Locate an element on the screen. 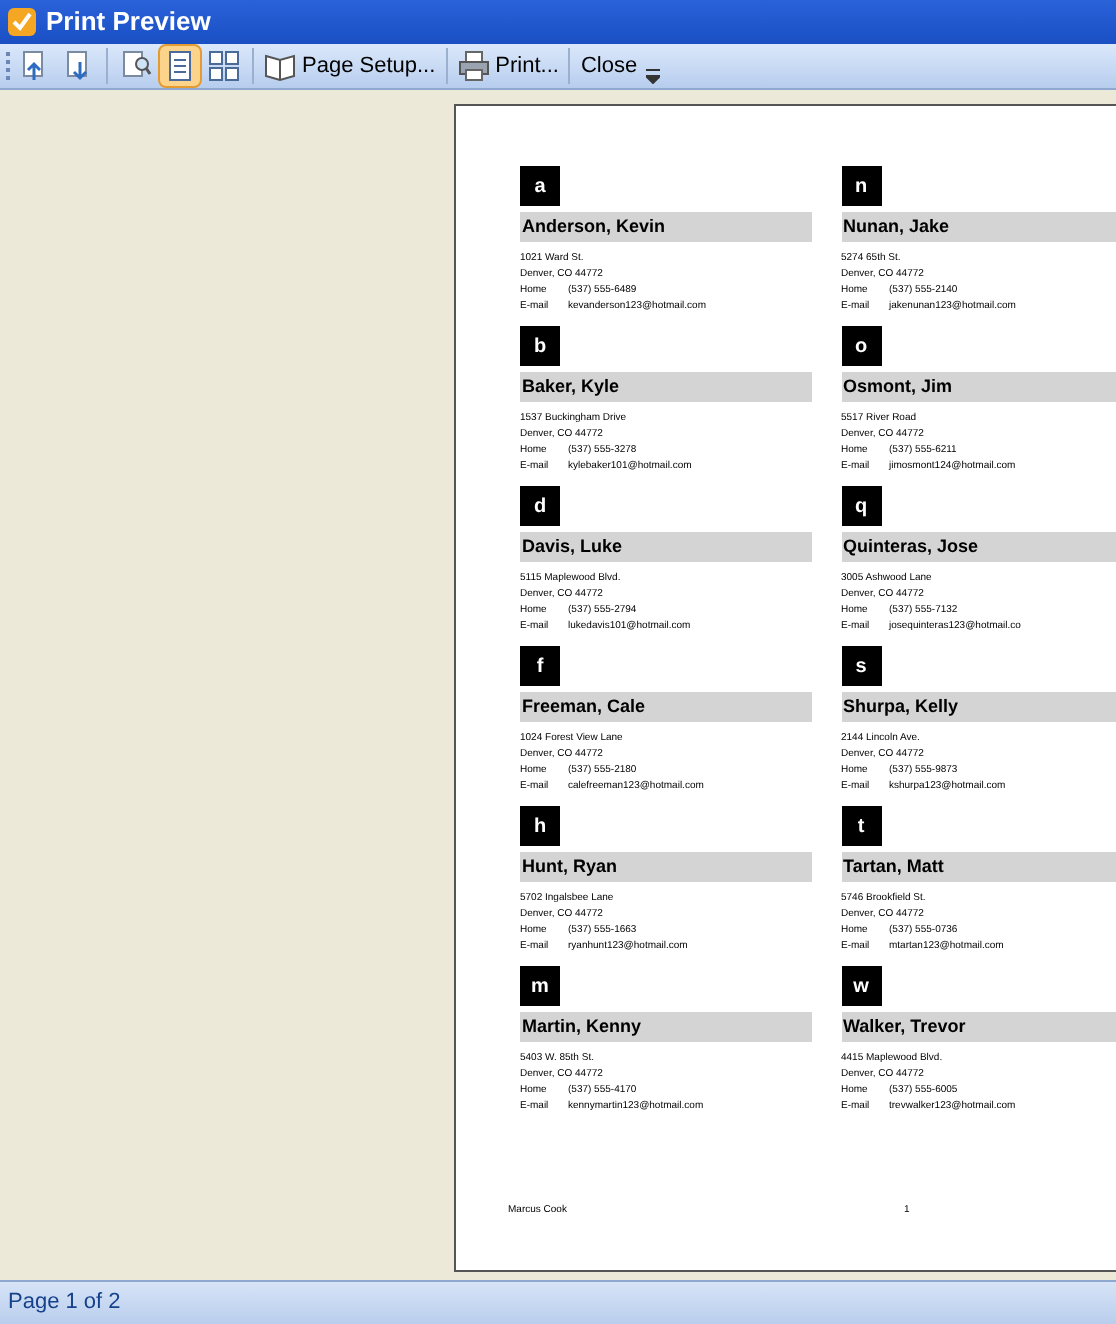  printer-icon is located at coordinates (473, 66).